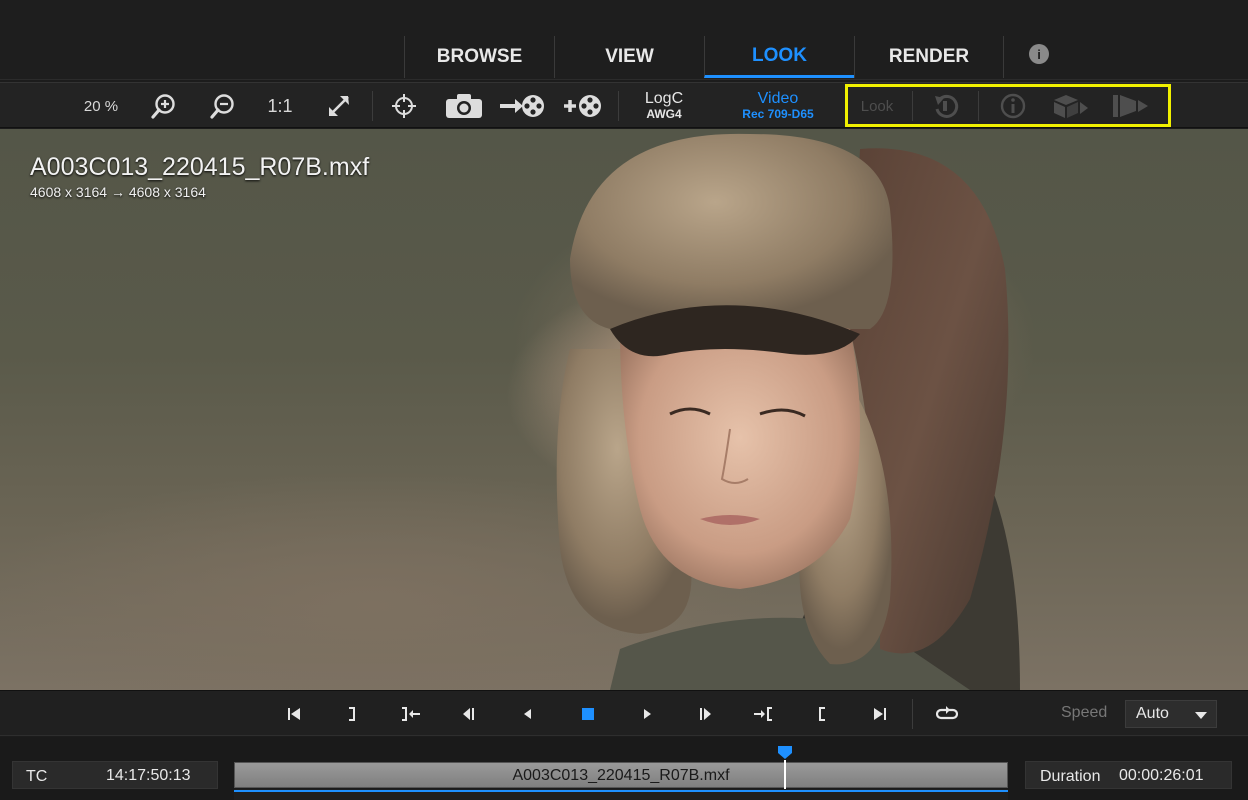 The height and width of the screenshot is (800, 1248). What do you see at coordinates (880, 714) in the screenshot?
I see `go-to-end-icon` at bounding box center [880, 714].